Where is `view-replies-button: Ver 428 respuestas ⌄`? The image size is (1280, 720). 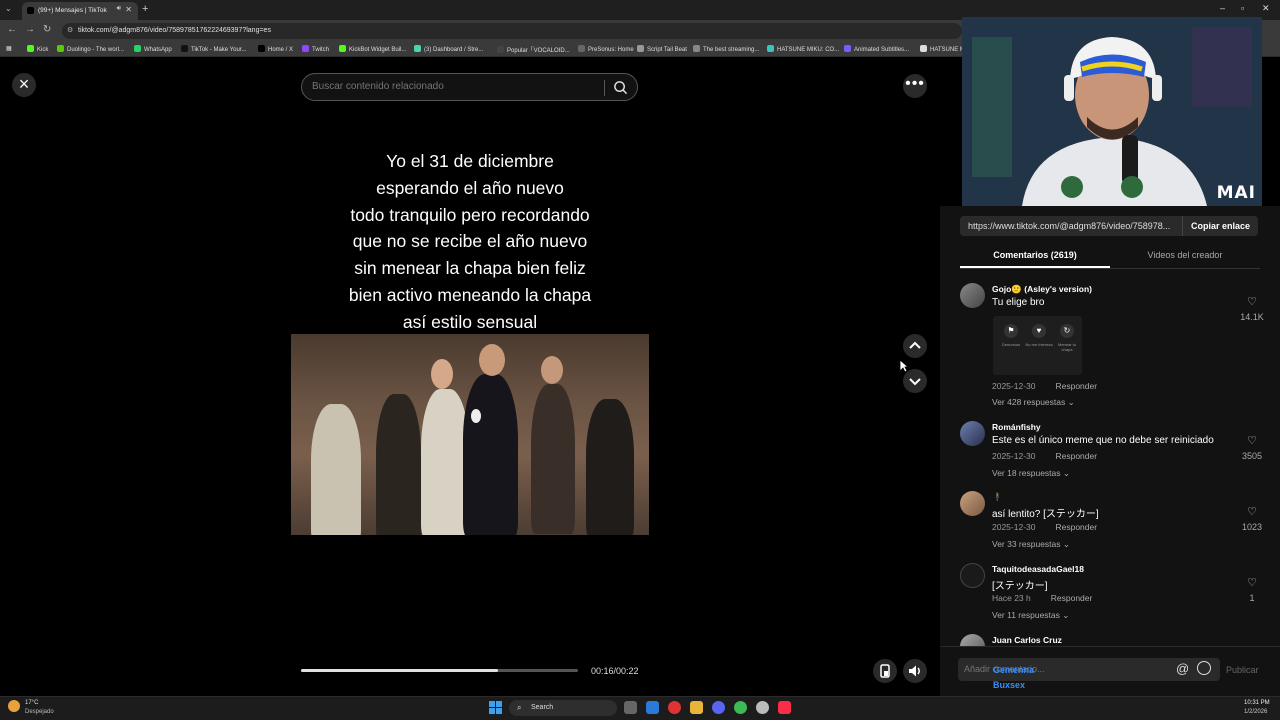
view-replies-button: Ver 428 respuestas ⌄ is located at coordinates (1033, 402).